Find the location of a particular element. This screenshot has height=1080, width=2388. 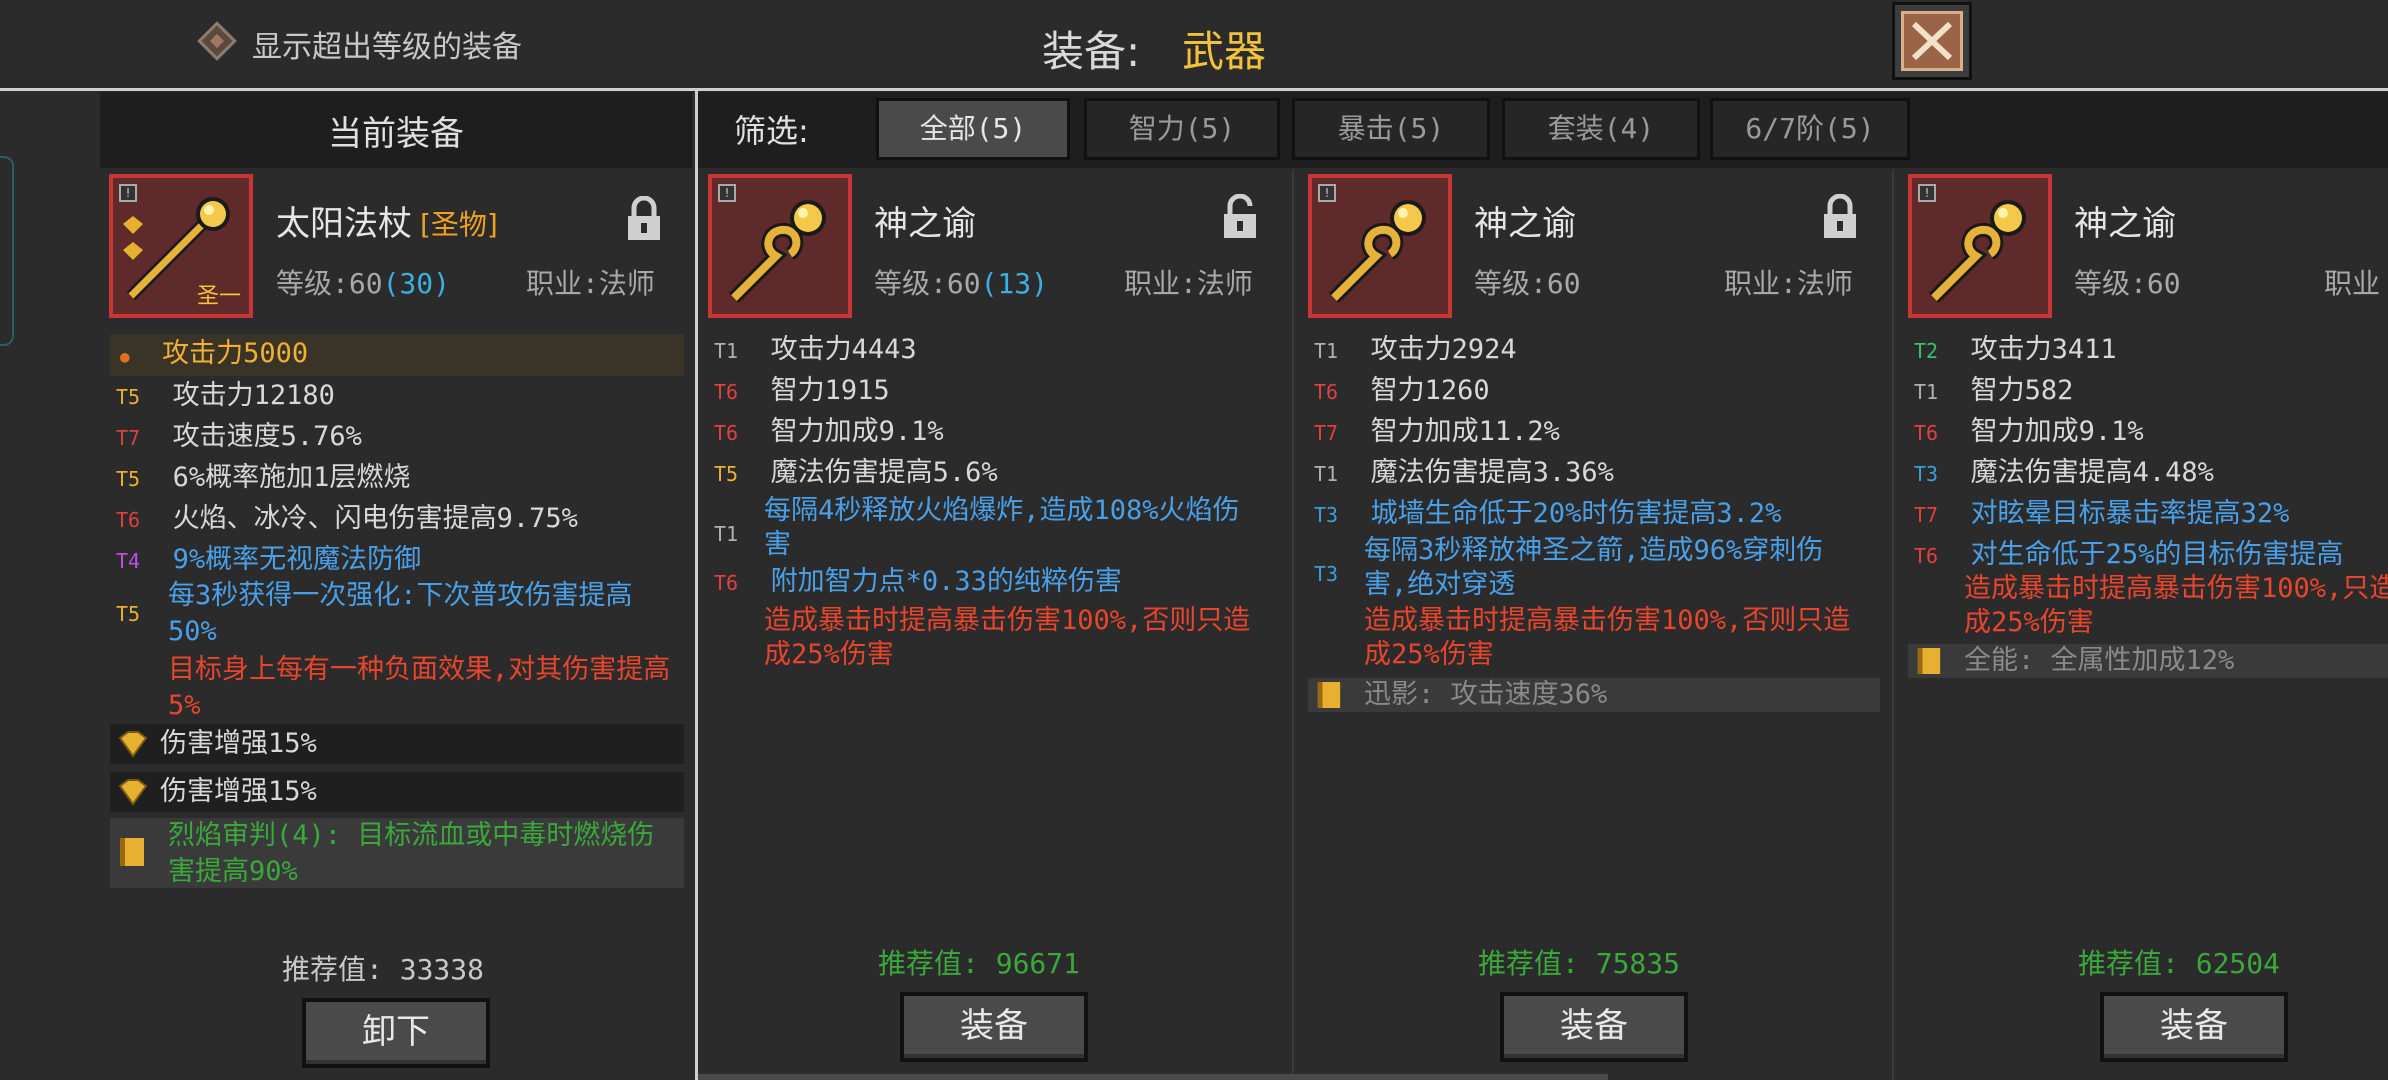

close-button is located at coordinates (1932, 41).